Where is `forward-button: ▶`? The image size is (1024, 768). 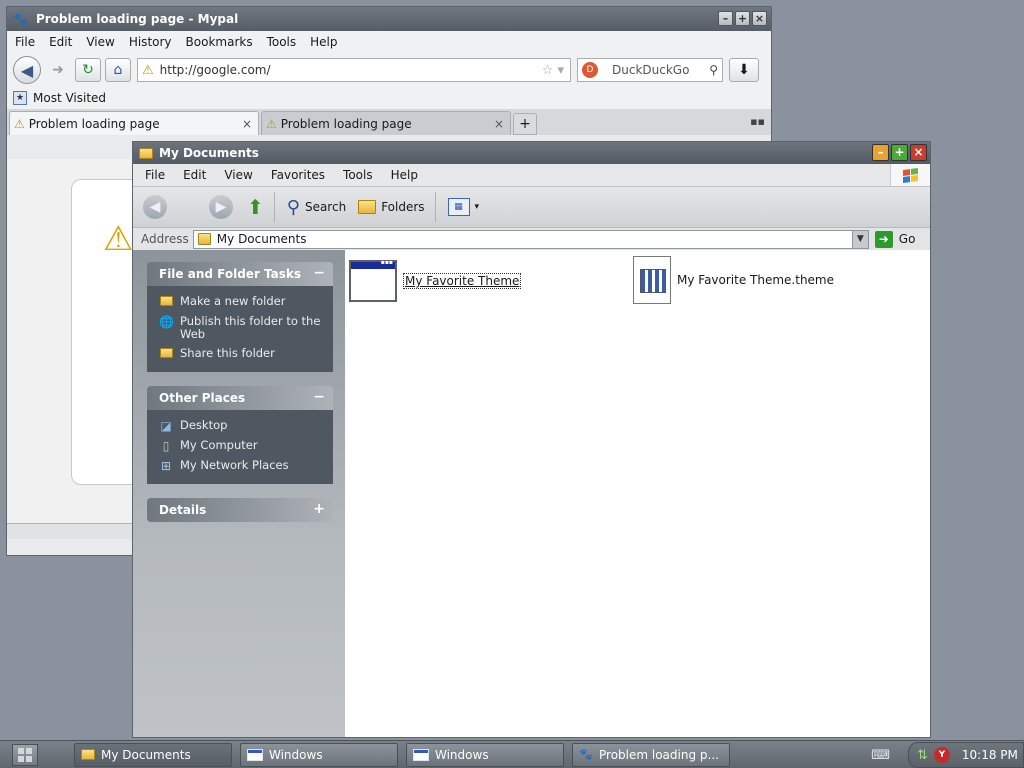
forward-button: ▶ is located at coordinates (221, 207).